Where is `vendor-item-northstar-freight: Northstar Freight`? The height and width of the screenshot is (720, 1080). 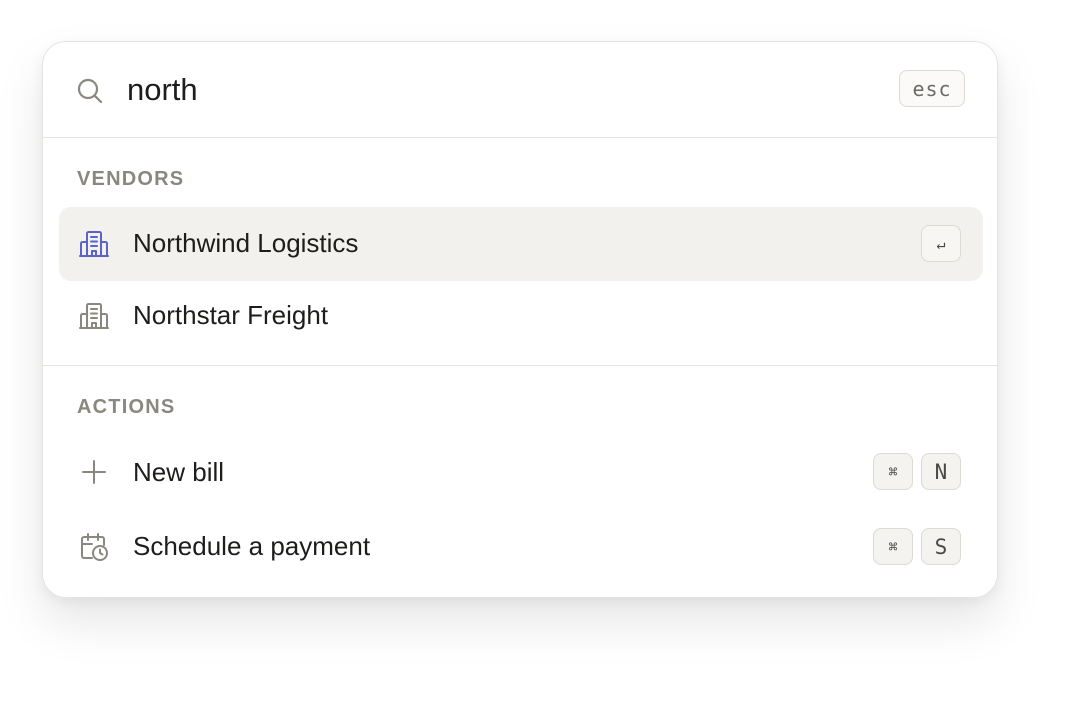 vendor-item-northstar-freight: Northstar Freight is located at coordinates (521, 318).